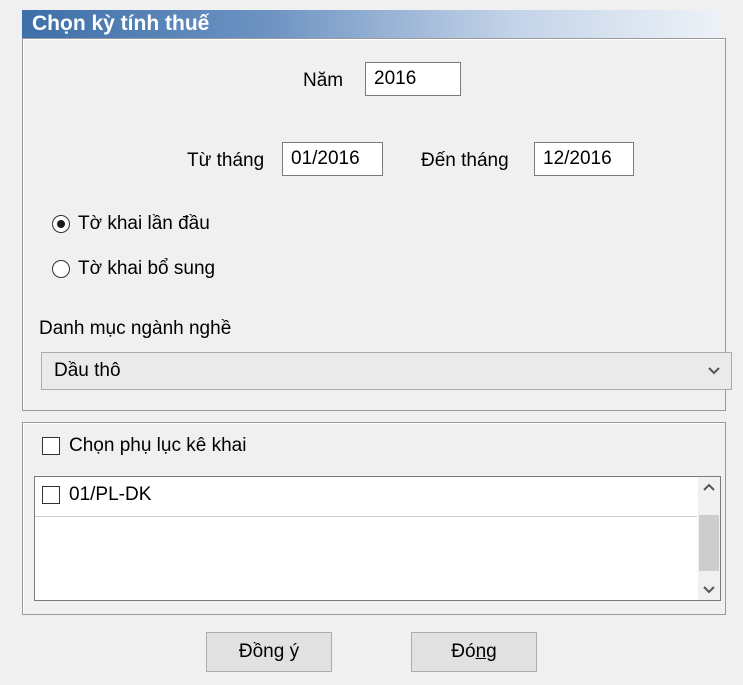 This screenshot has height=685, width=743. What do you see at coordinates (332, 159) in the screenshot?
I see `from-month-input: 01/2016` at bounding box center [332, 159].